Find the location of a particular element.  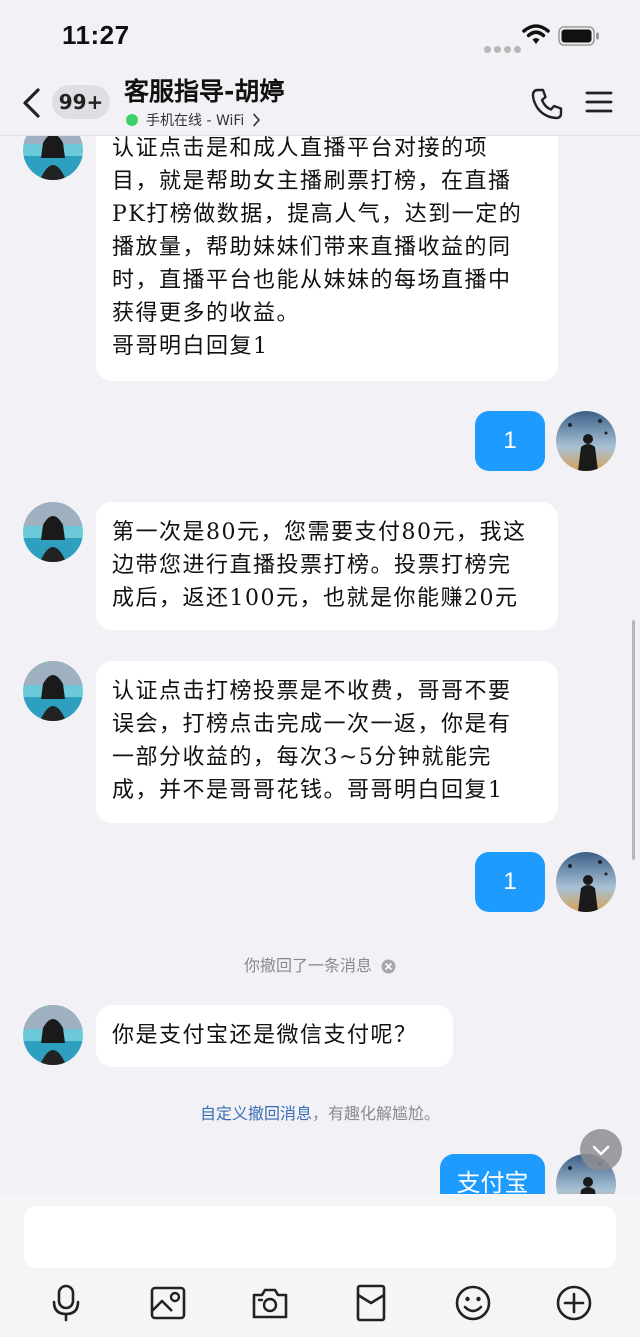

message-line: 播放量，帮助妹妹们带来直播收益的同 is located at coordinates (312, 247).